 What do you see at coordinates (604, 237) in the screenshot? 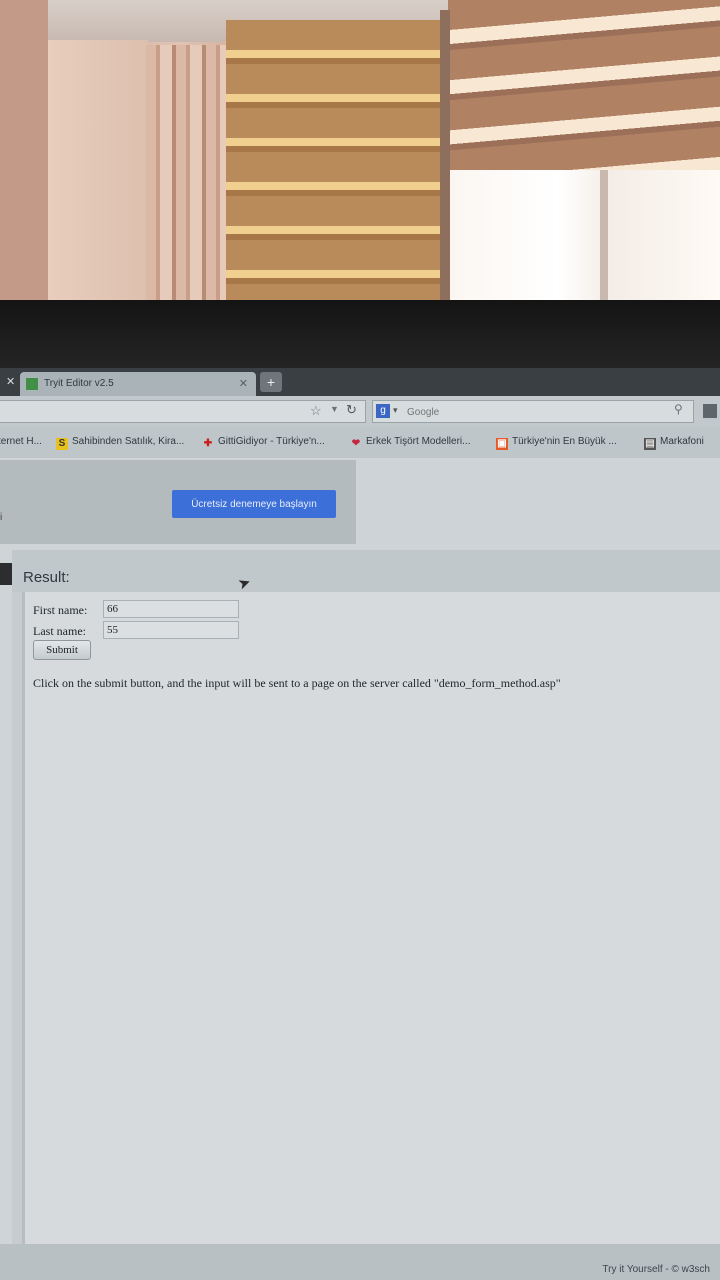
I see `window-frame-mullion` at bounding box center [604, 237].